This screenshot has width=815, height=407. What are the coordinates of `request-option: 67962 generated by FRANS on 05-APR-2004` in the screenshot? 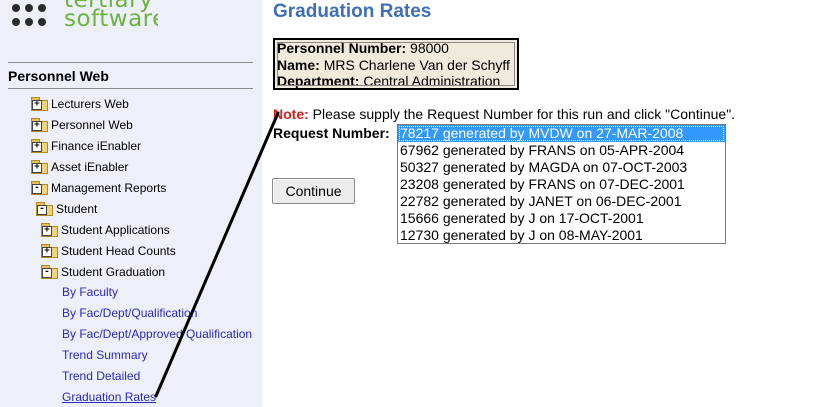 It's located at (561, 150).